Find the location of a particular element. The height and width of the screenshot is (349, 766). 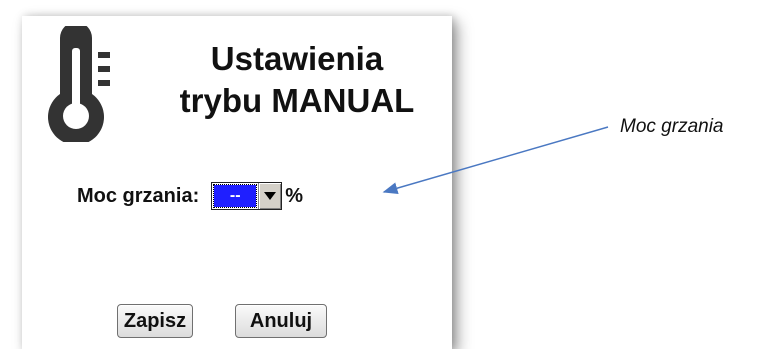

power-label: Moc grzania: is located at coordinates (138, 195).